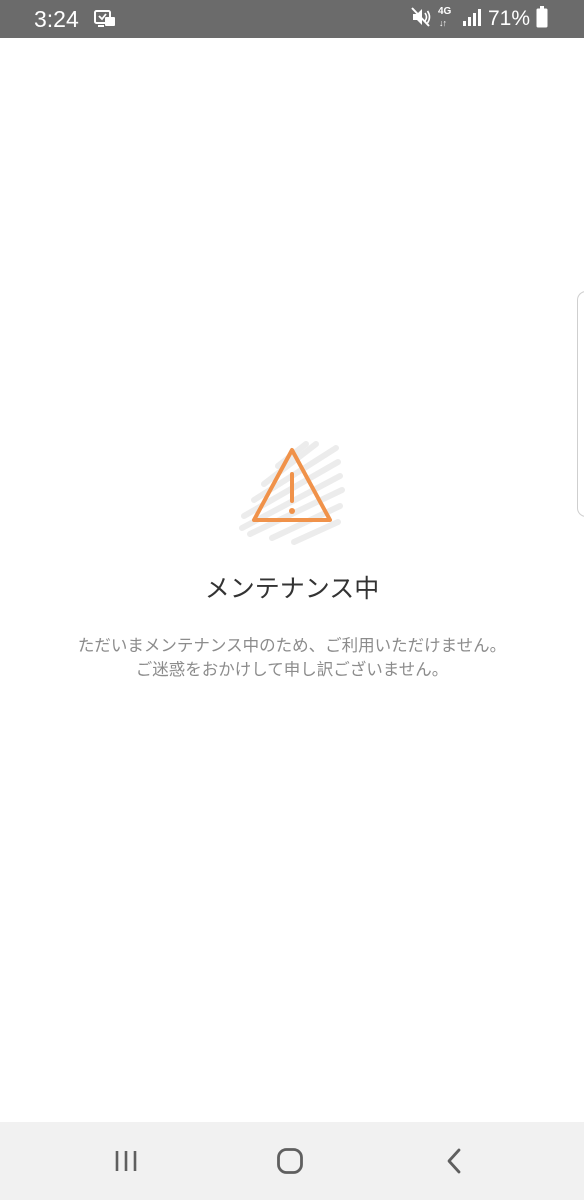 The width and height of the screenshot is (584, 1200). What do you see at coordinates (292, 19) in the screenshot?
I see `status-bar: 3:24 4G ↓↑ 71%` at bounding box center [292, 19].